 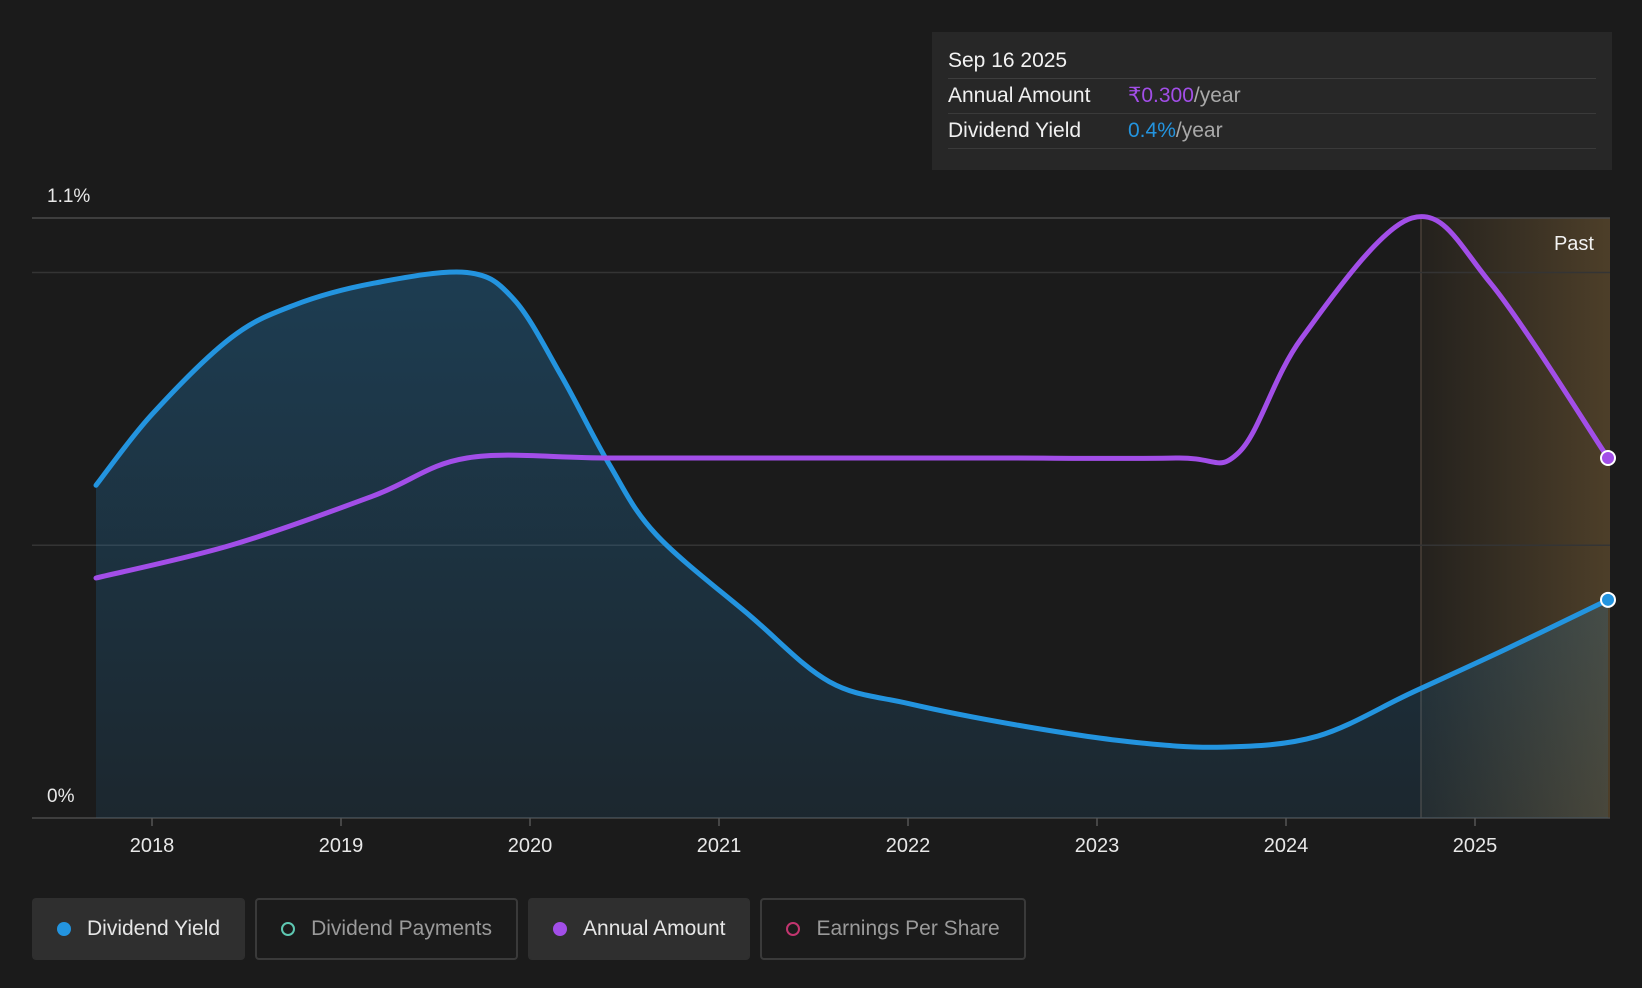 I want to click on x-tick-label: 2022, so click(x=908, y=846).